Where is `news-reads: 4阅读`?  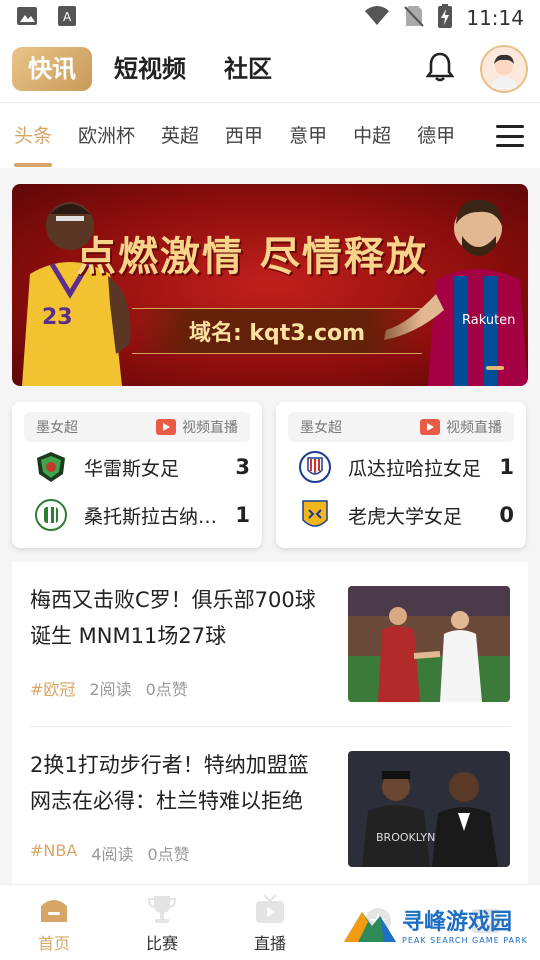 news-reads: 4阅读 is located at coordinates (112, 854).